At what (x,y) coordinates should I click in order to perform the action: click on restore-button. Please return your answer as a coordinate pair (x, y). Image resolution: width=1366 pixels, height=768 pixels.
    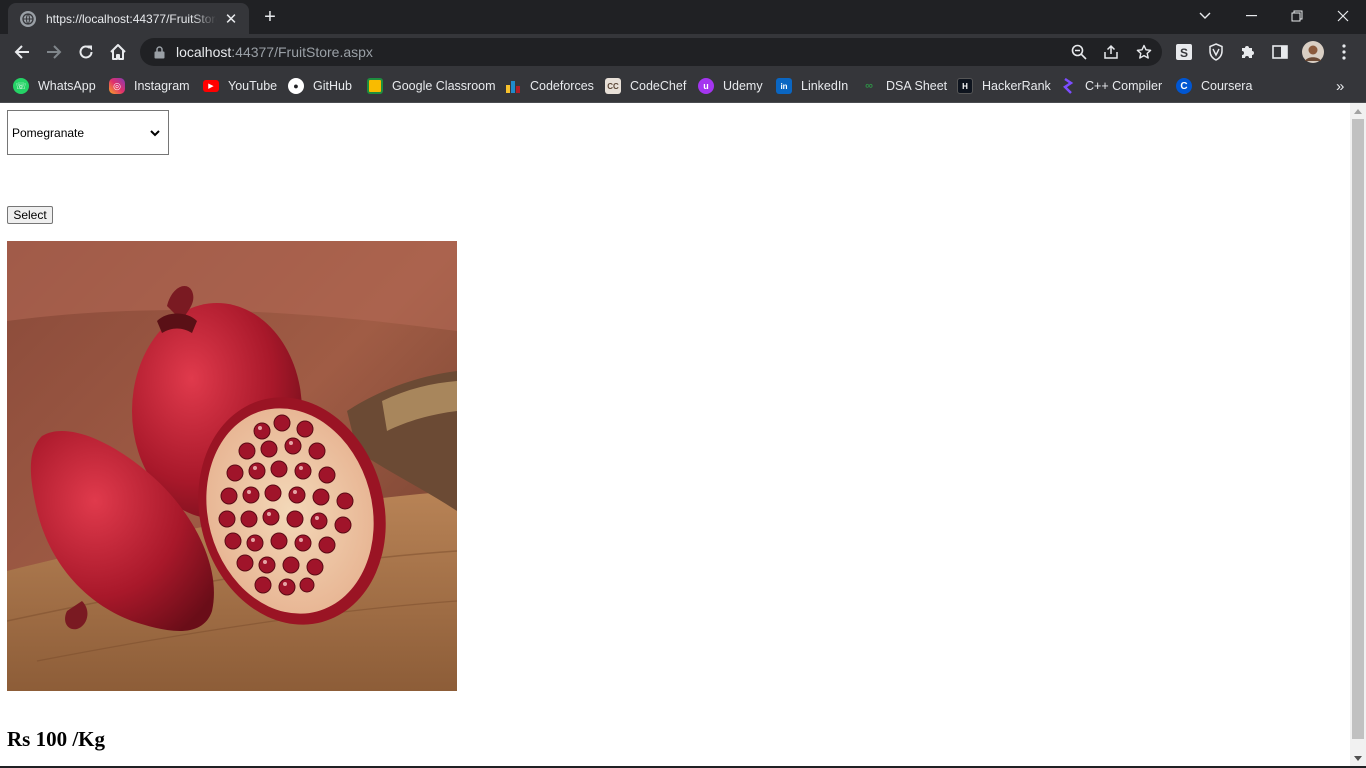
    Looking at the image, I should click on (1297, 16).